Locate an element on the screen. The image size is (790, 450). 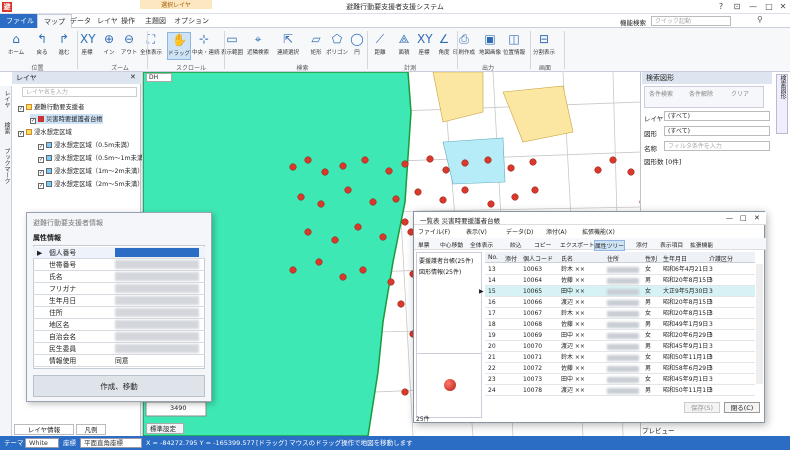
ribbon-button-distance: ⟋ 距離 is located at coordinates (380, 44).